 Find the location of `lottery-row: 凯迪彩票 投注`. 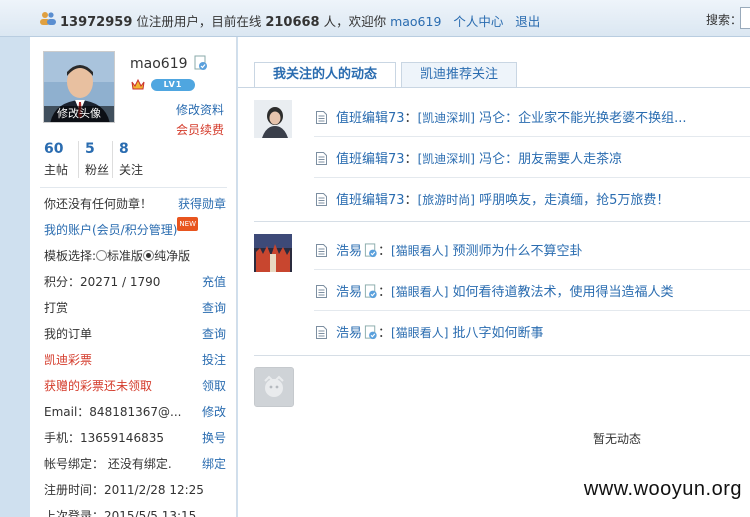

lottery-row: 凯迪彩票 投注 is located at coordinates (135, 366).